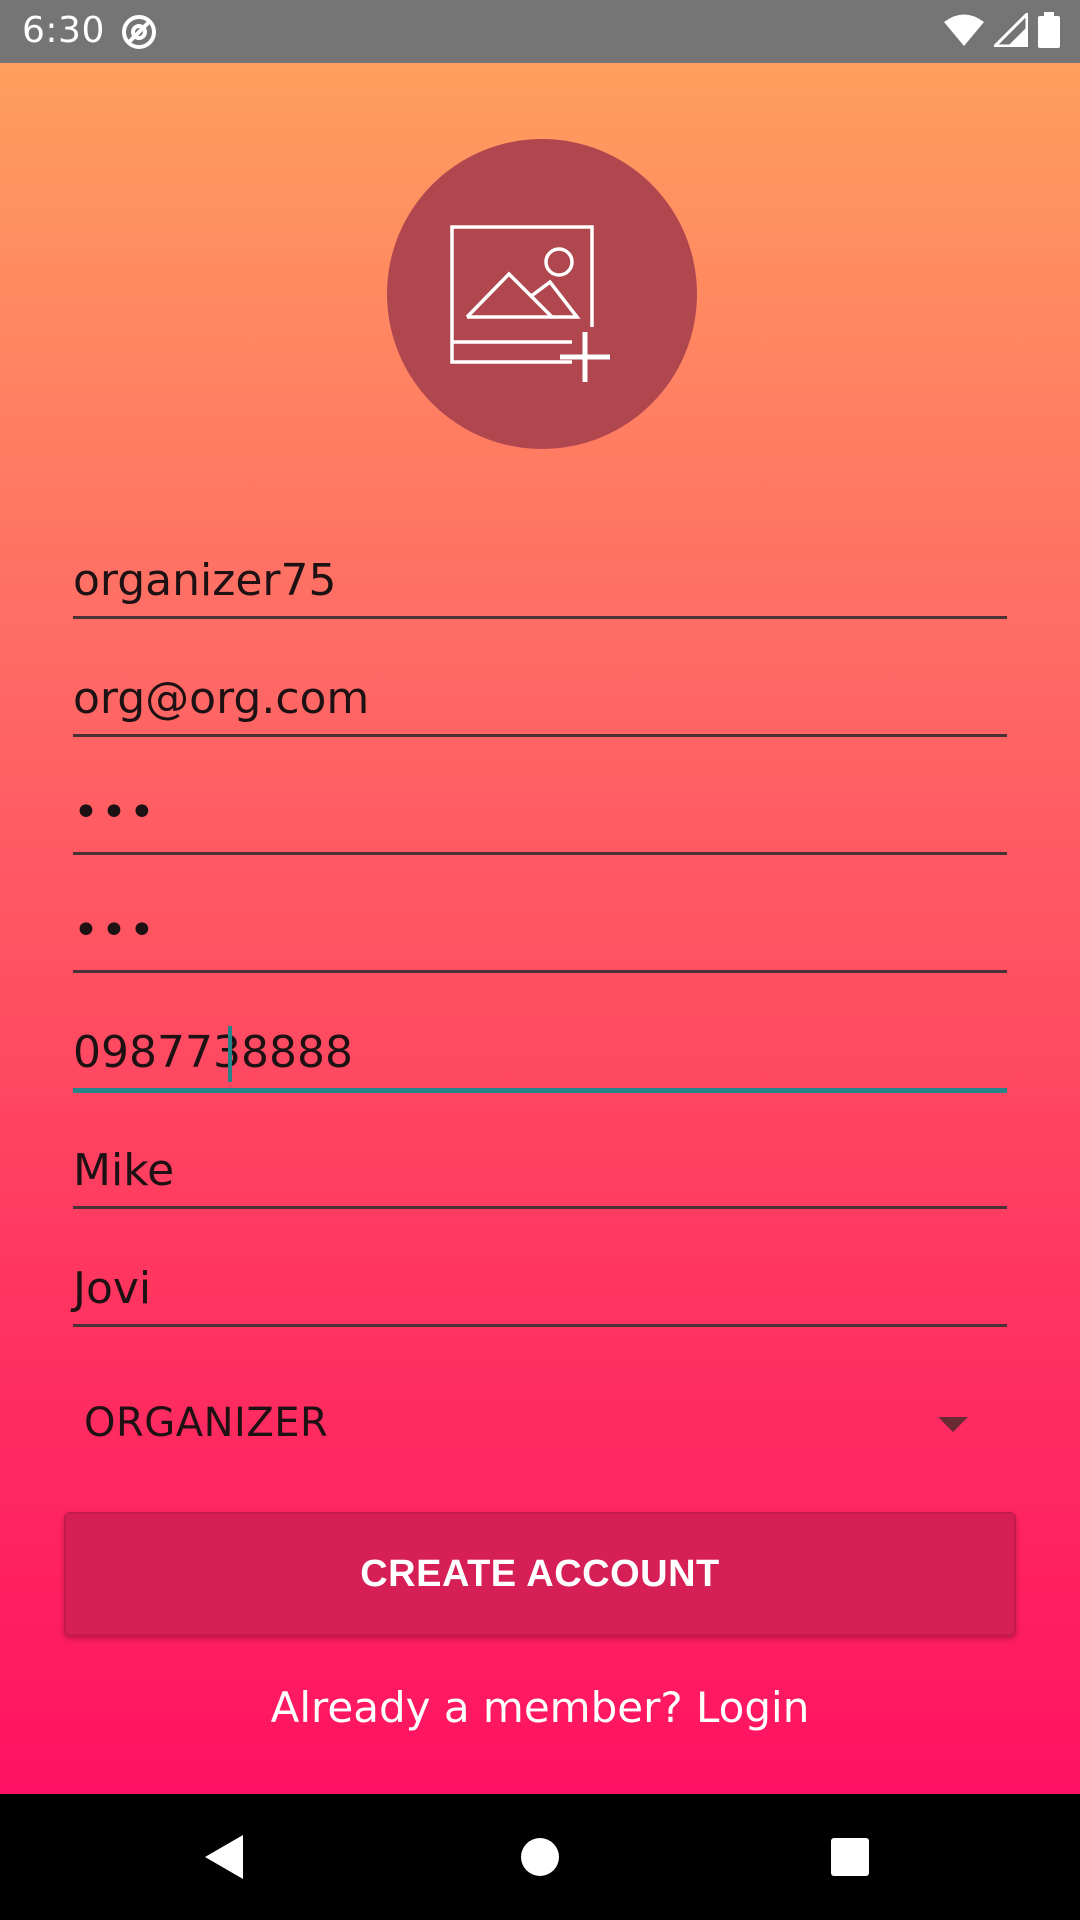 The image size is (1080, 1920). I want to click on status-time: 6:30, so click(63, 30).